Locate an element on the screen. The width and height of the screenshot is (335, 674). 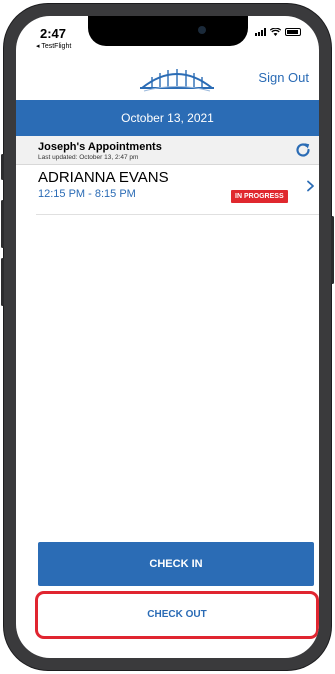
date-bar: October 13, 2021 is located at coordinates (167, 118).